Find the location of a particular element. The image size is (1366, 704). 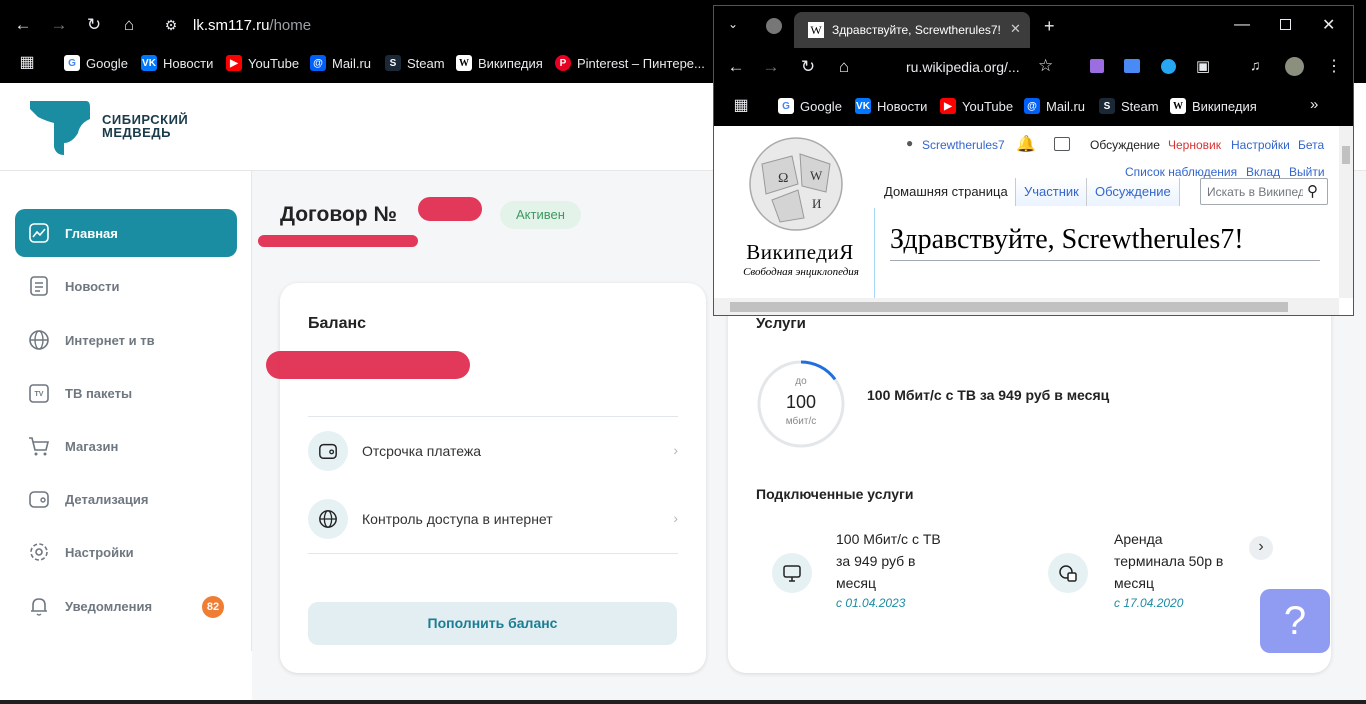

bear-logo-icon is located at coordinates (59, 127).